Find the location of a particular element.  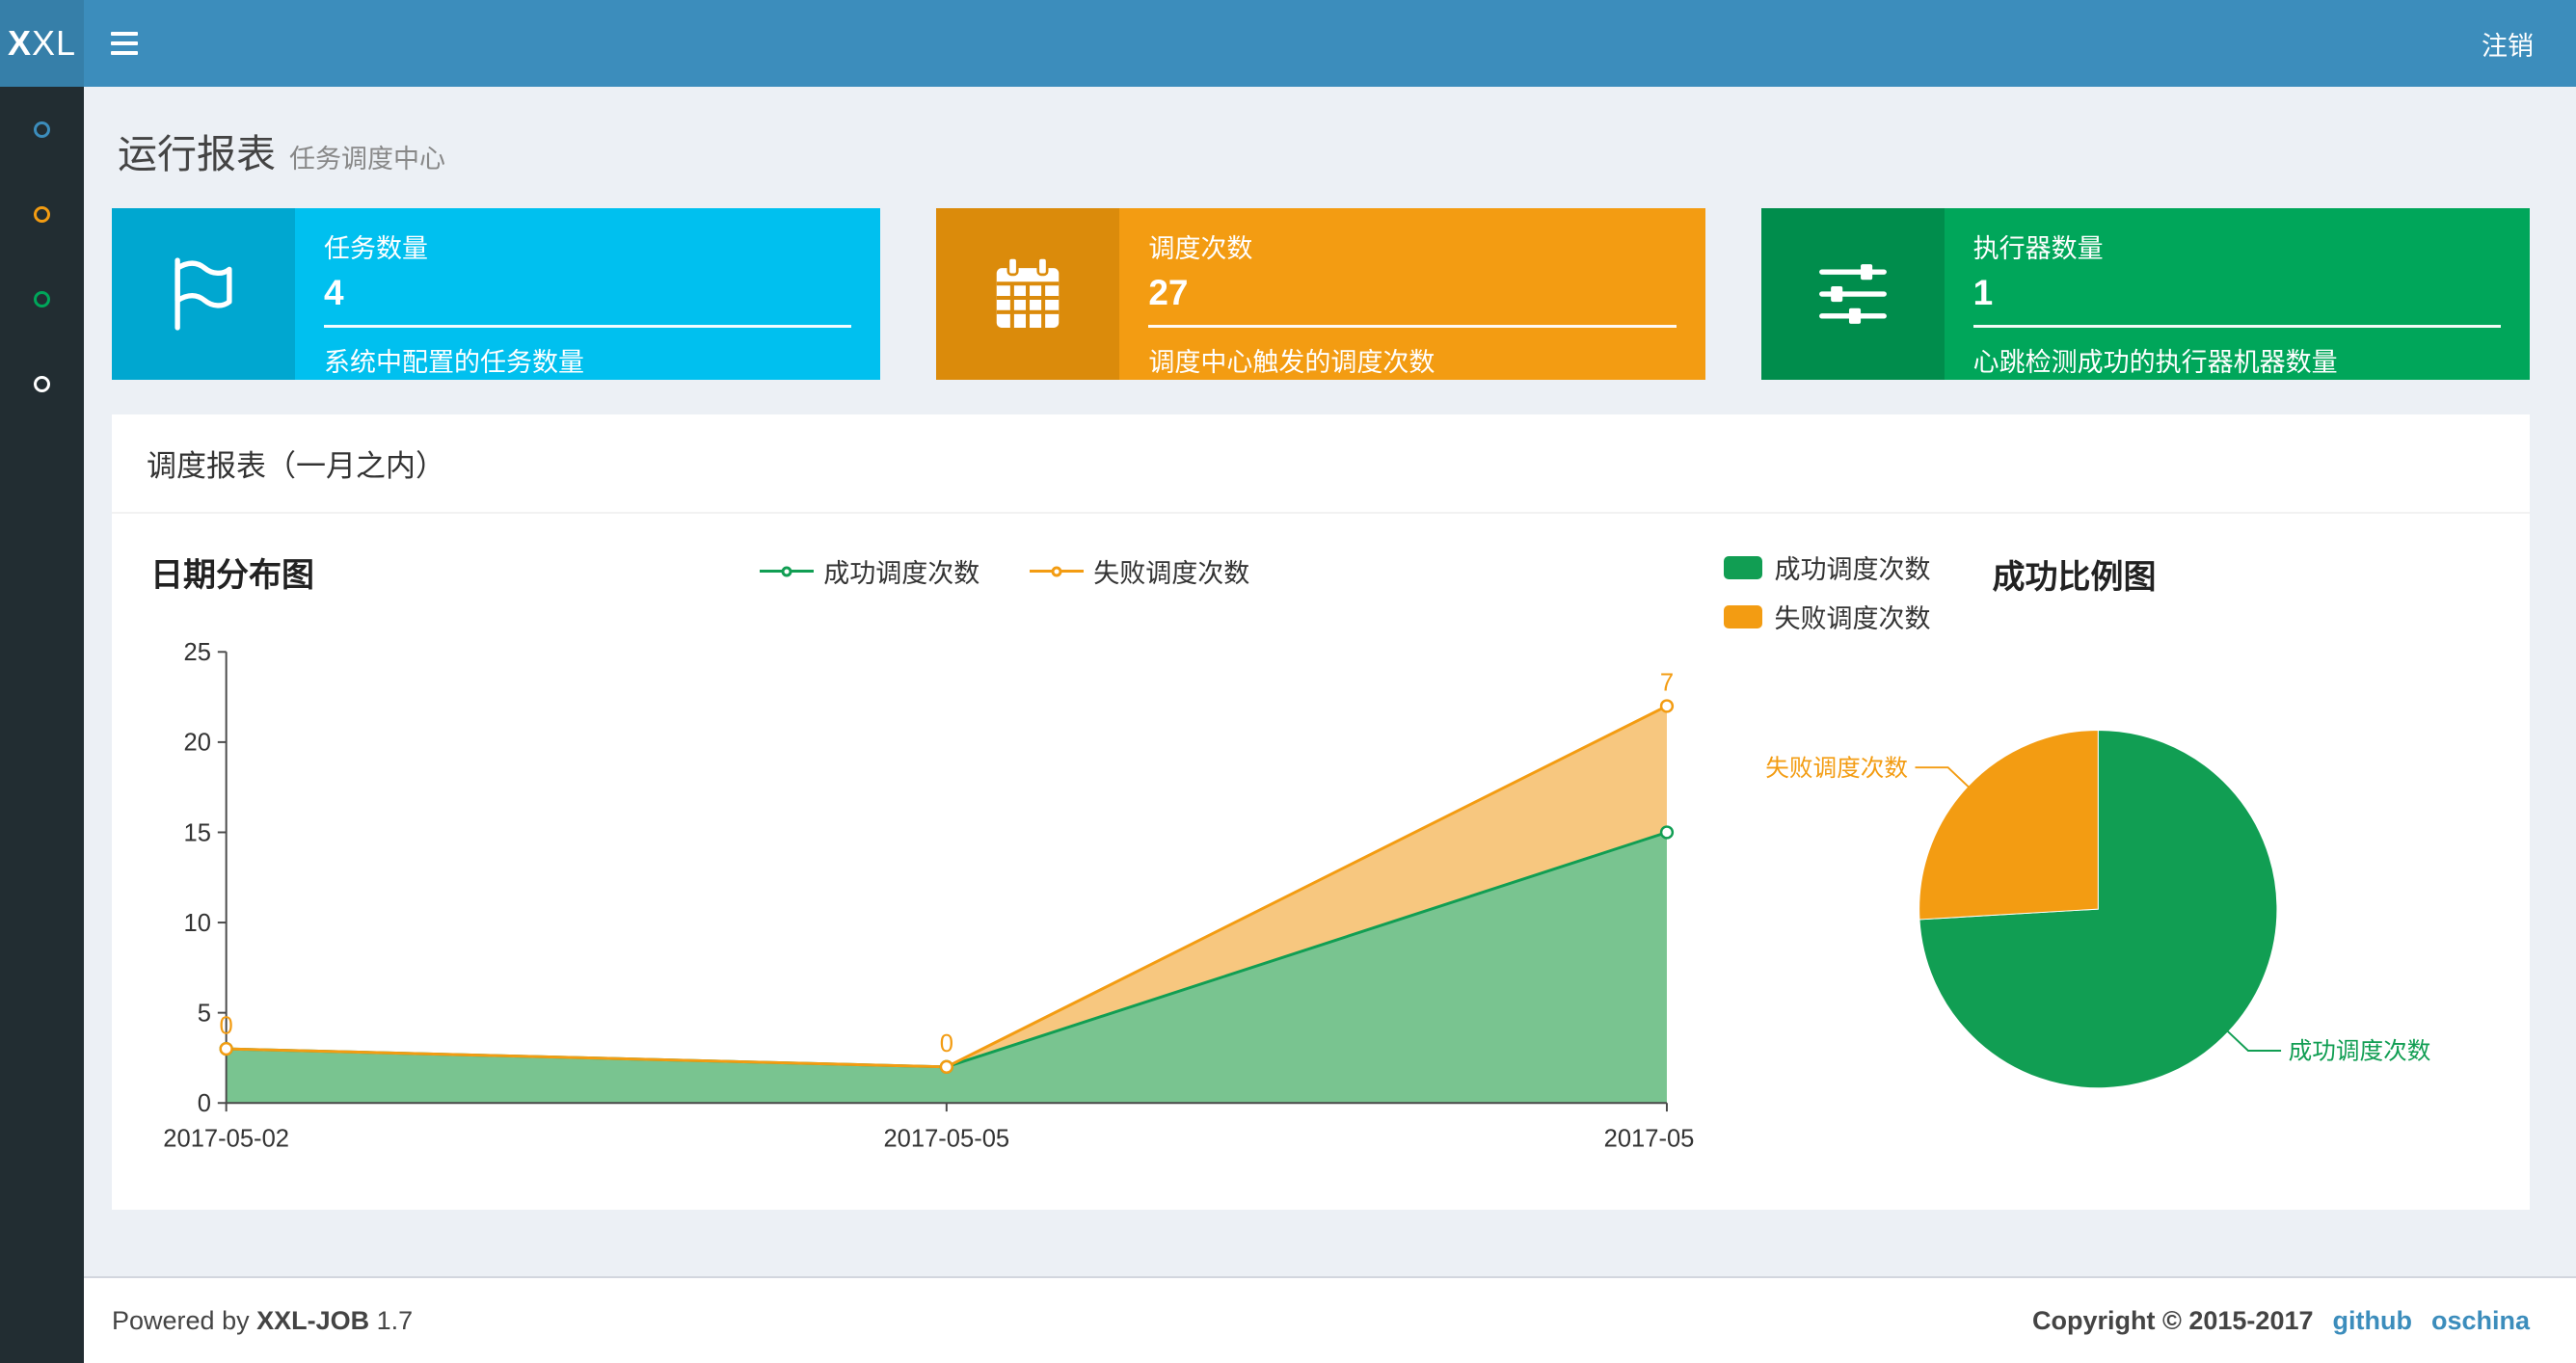

navbar: 注销 is located at coordinates (1330, 43).